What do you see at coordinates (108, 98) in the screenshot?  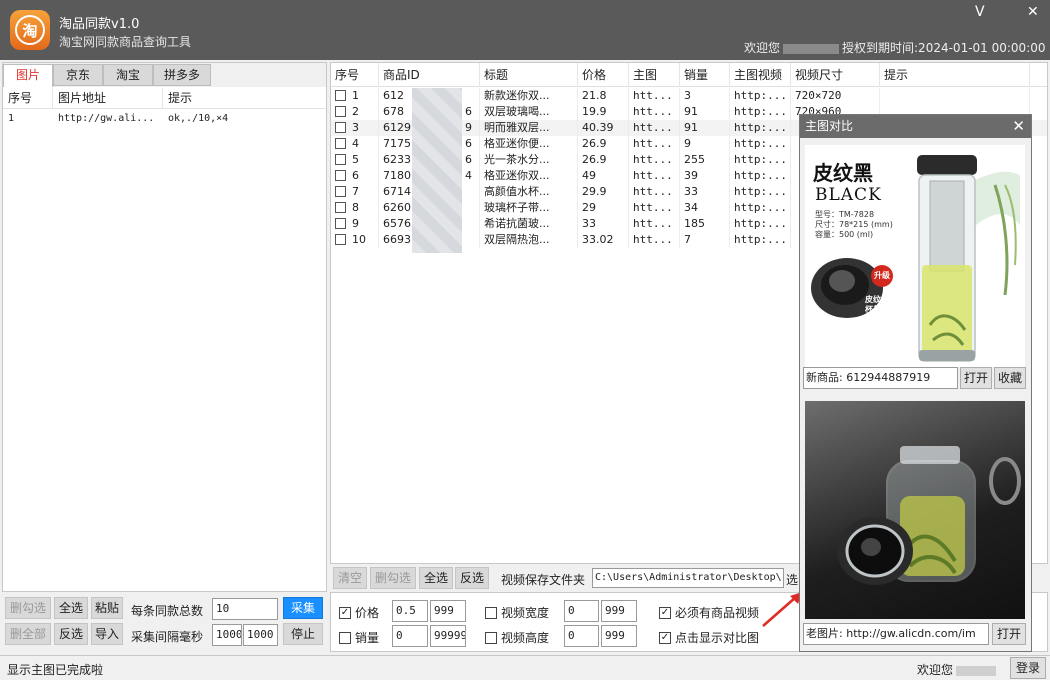 I see `col-image-url: 图片地址` at bounding box center [108, 98].